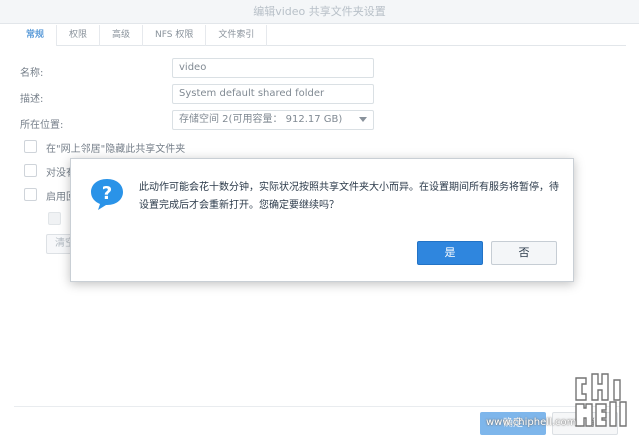 The height and width of the screenshot is (435, 639). What do you see at coordinates (319, 12) in the screenshot?
I see `window-title: 编辑video 共享文件夹设置` at bounding box center [319, 12].